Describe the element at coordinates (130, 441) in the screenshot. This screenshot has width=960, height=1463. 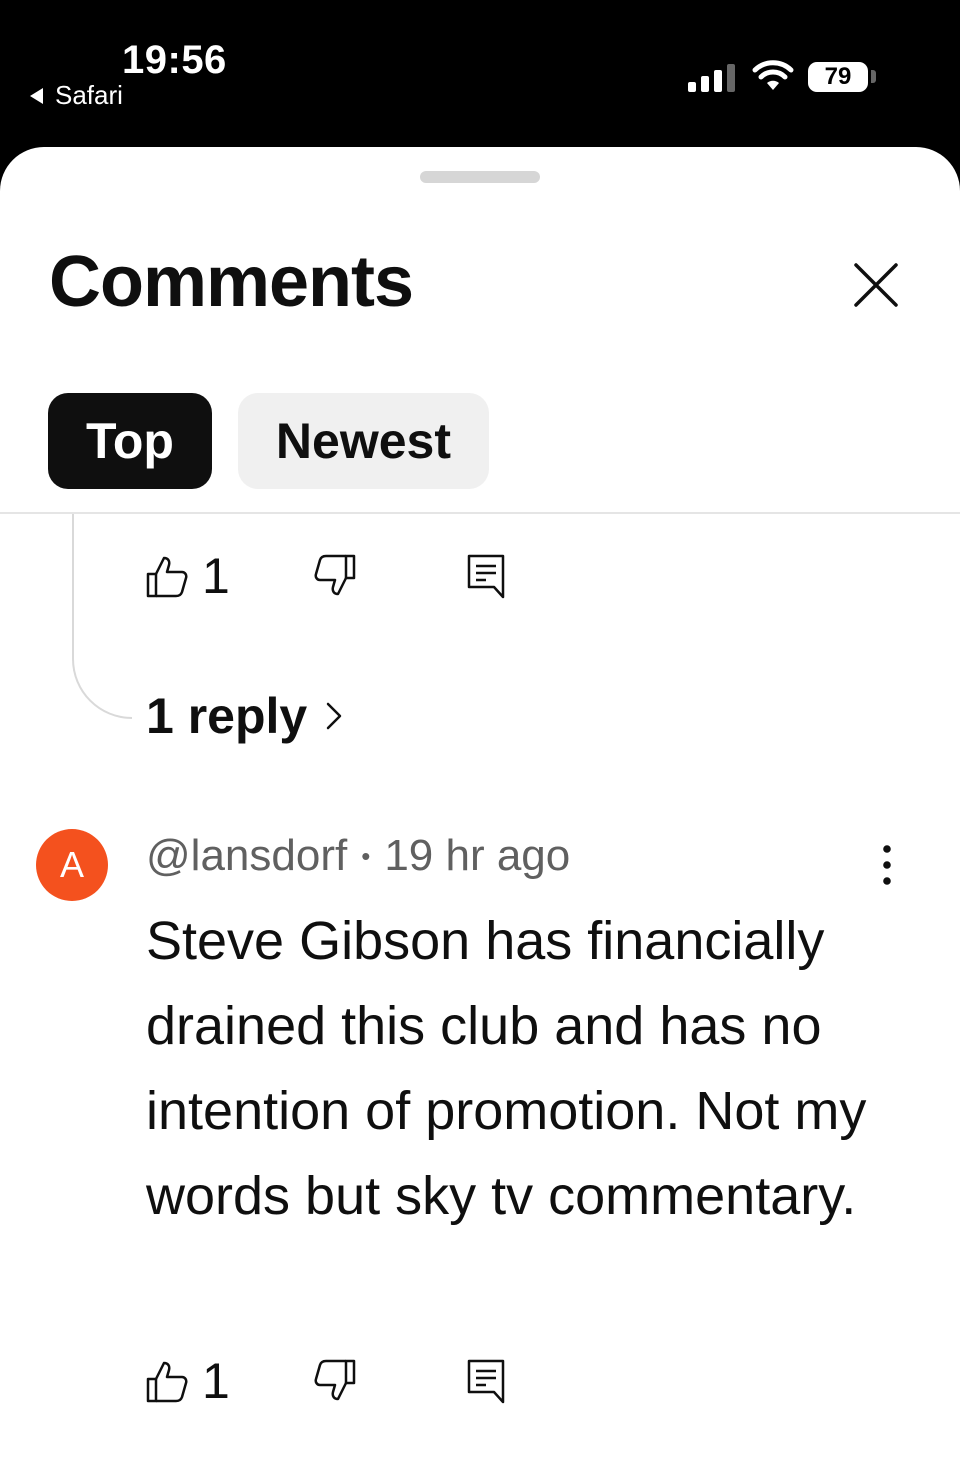
I see `tab-top: Top` at that location.